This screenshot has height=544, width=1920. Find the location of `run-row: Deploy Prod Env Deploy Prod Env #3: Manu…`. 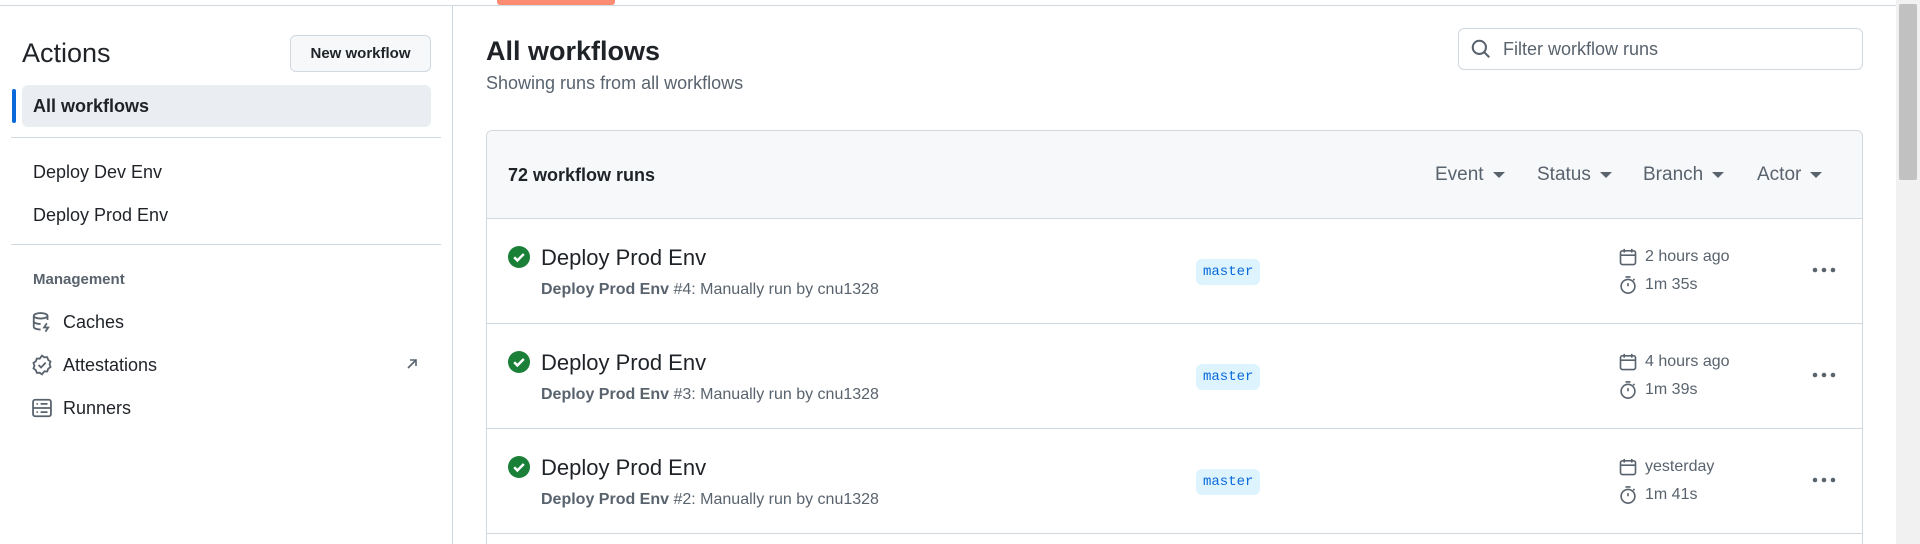

run-row: Deploy Prod Env Deploy Prod Env #3: Manu… is located at coordinates (1174, 376).